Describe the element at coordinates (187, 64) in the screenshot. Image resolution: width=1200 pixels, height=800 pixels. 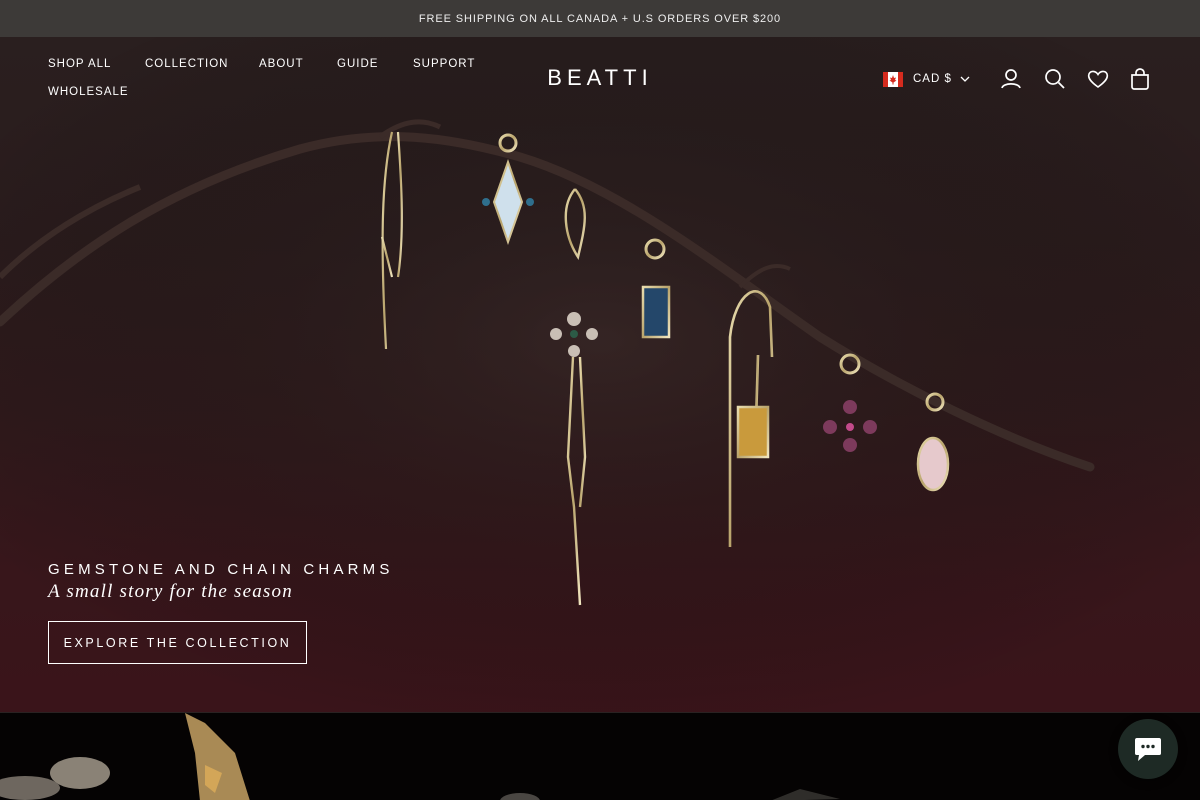
I see `nav-item-collection: COLLECTION` at that location.